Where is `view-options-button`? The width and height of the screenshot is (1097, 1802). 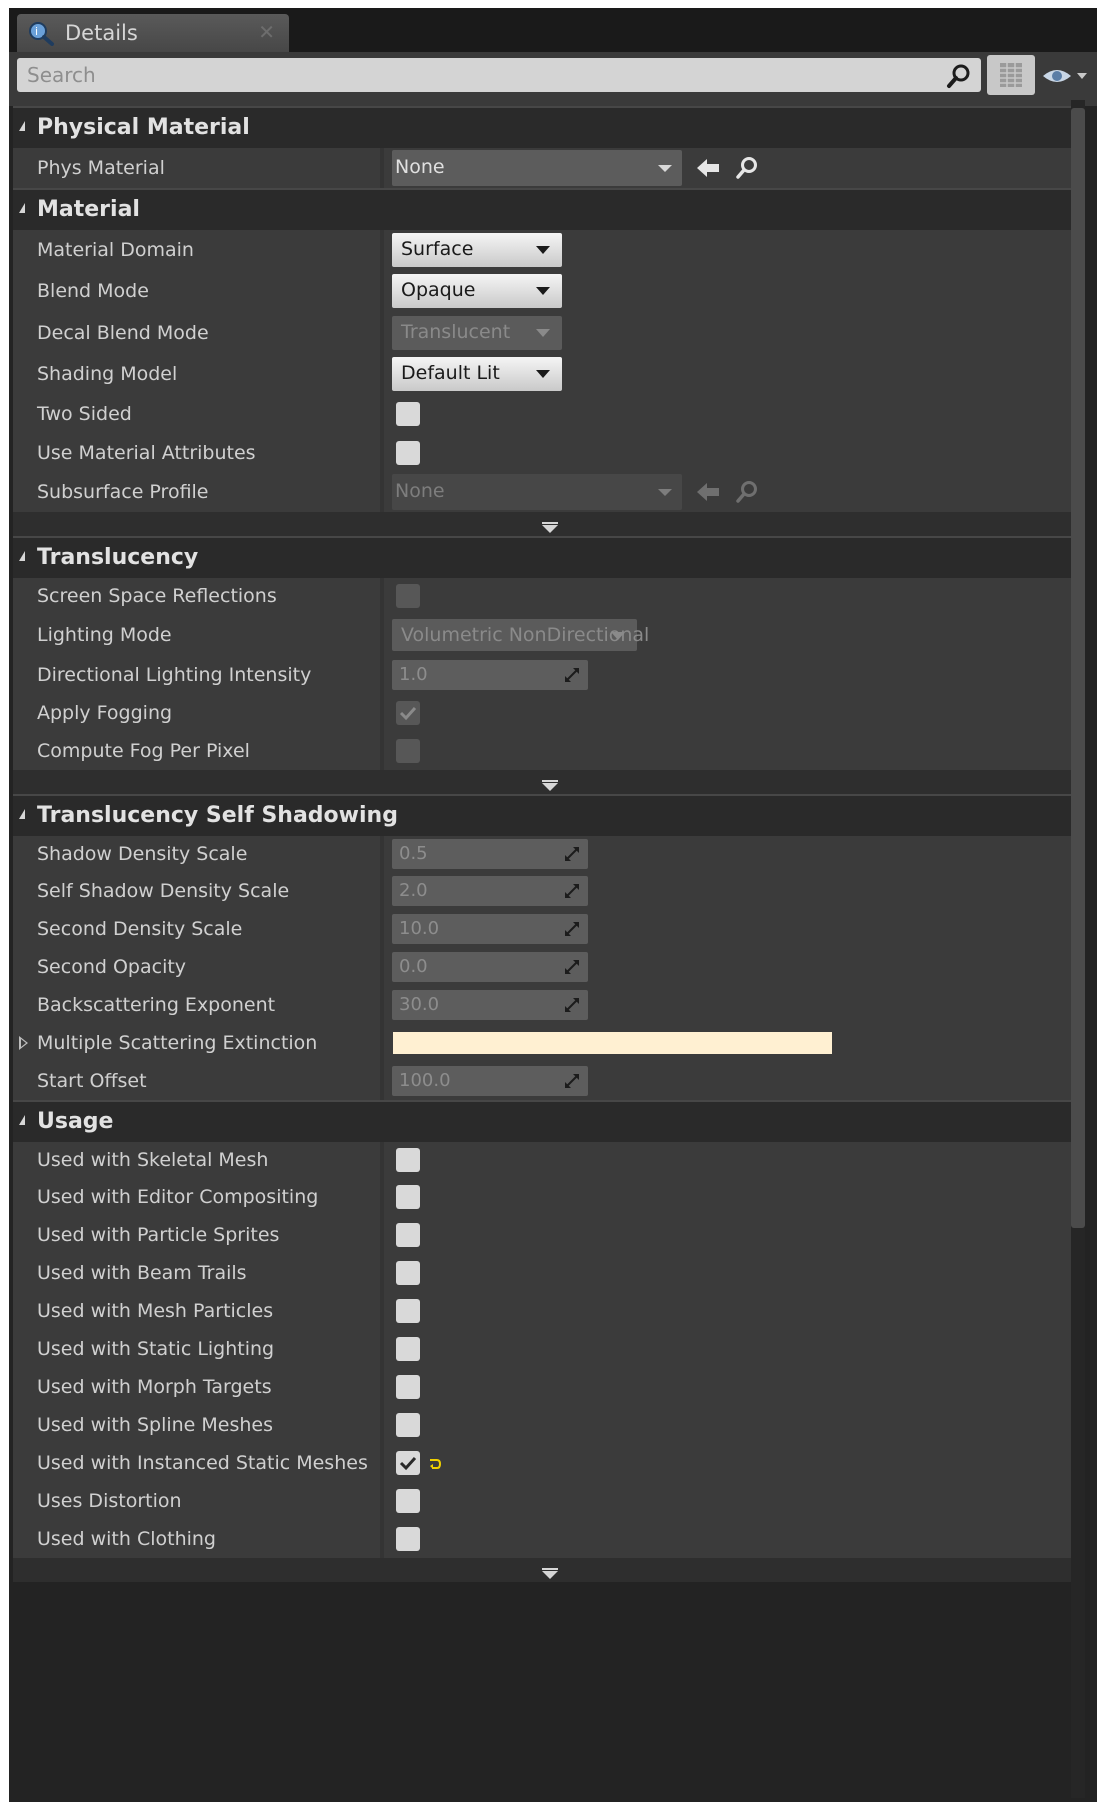
view-options-button is located at coordinates (1011, 75).